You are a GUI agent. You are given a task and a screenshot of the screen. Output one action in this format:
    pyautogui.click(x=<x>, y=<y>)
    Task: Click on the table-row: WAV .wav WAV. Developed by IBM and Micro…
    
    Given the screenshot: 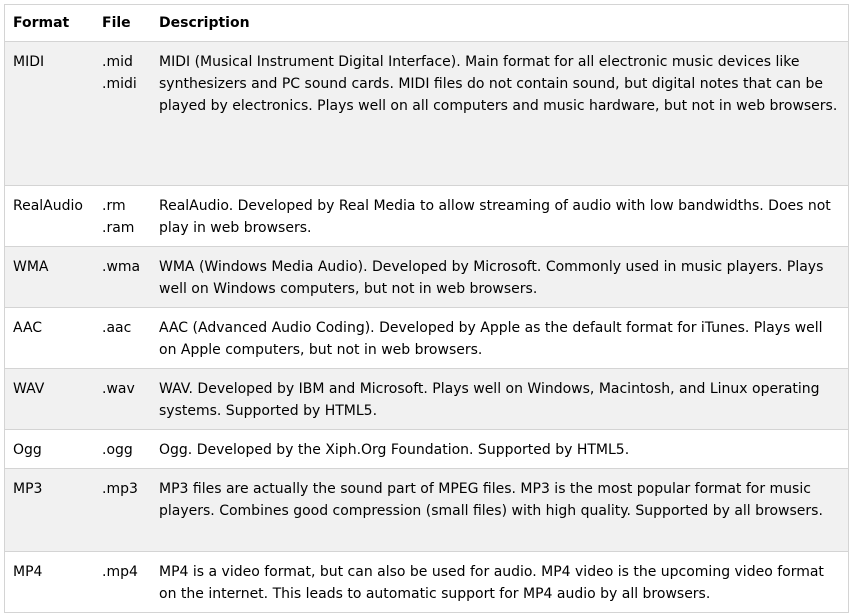 What is the action you would take?
    pyautogui.click(x=426, y=399)
    